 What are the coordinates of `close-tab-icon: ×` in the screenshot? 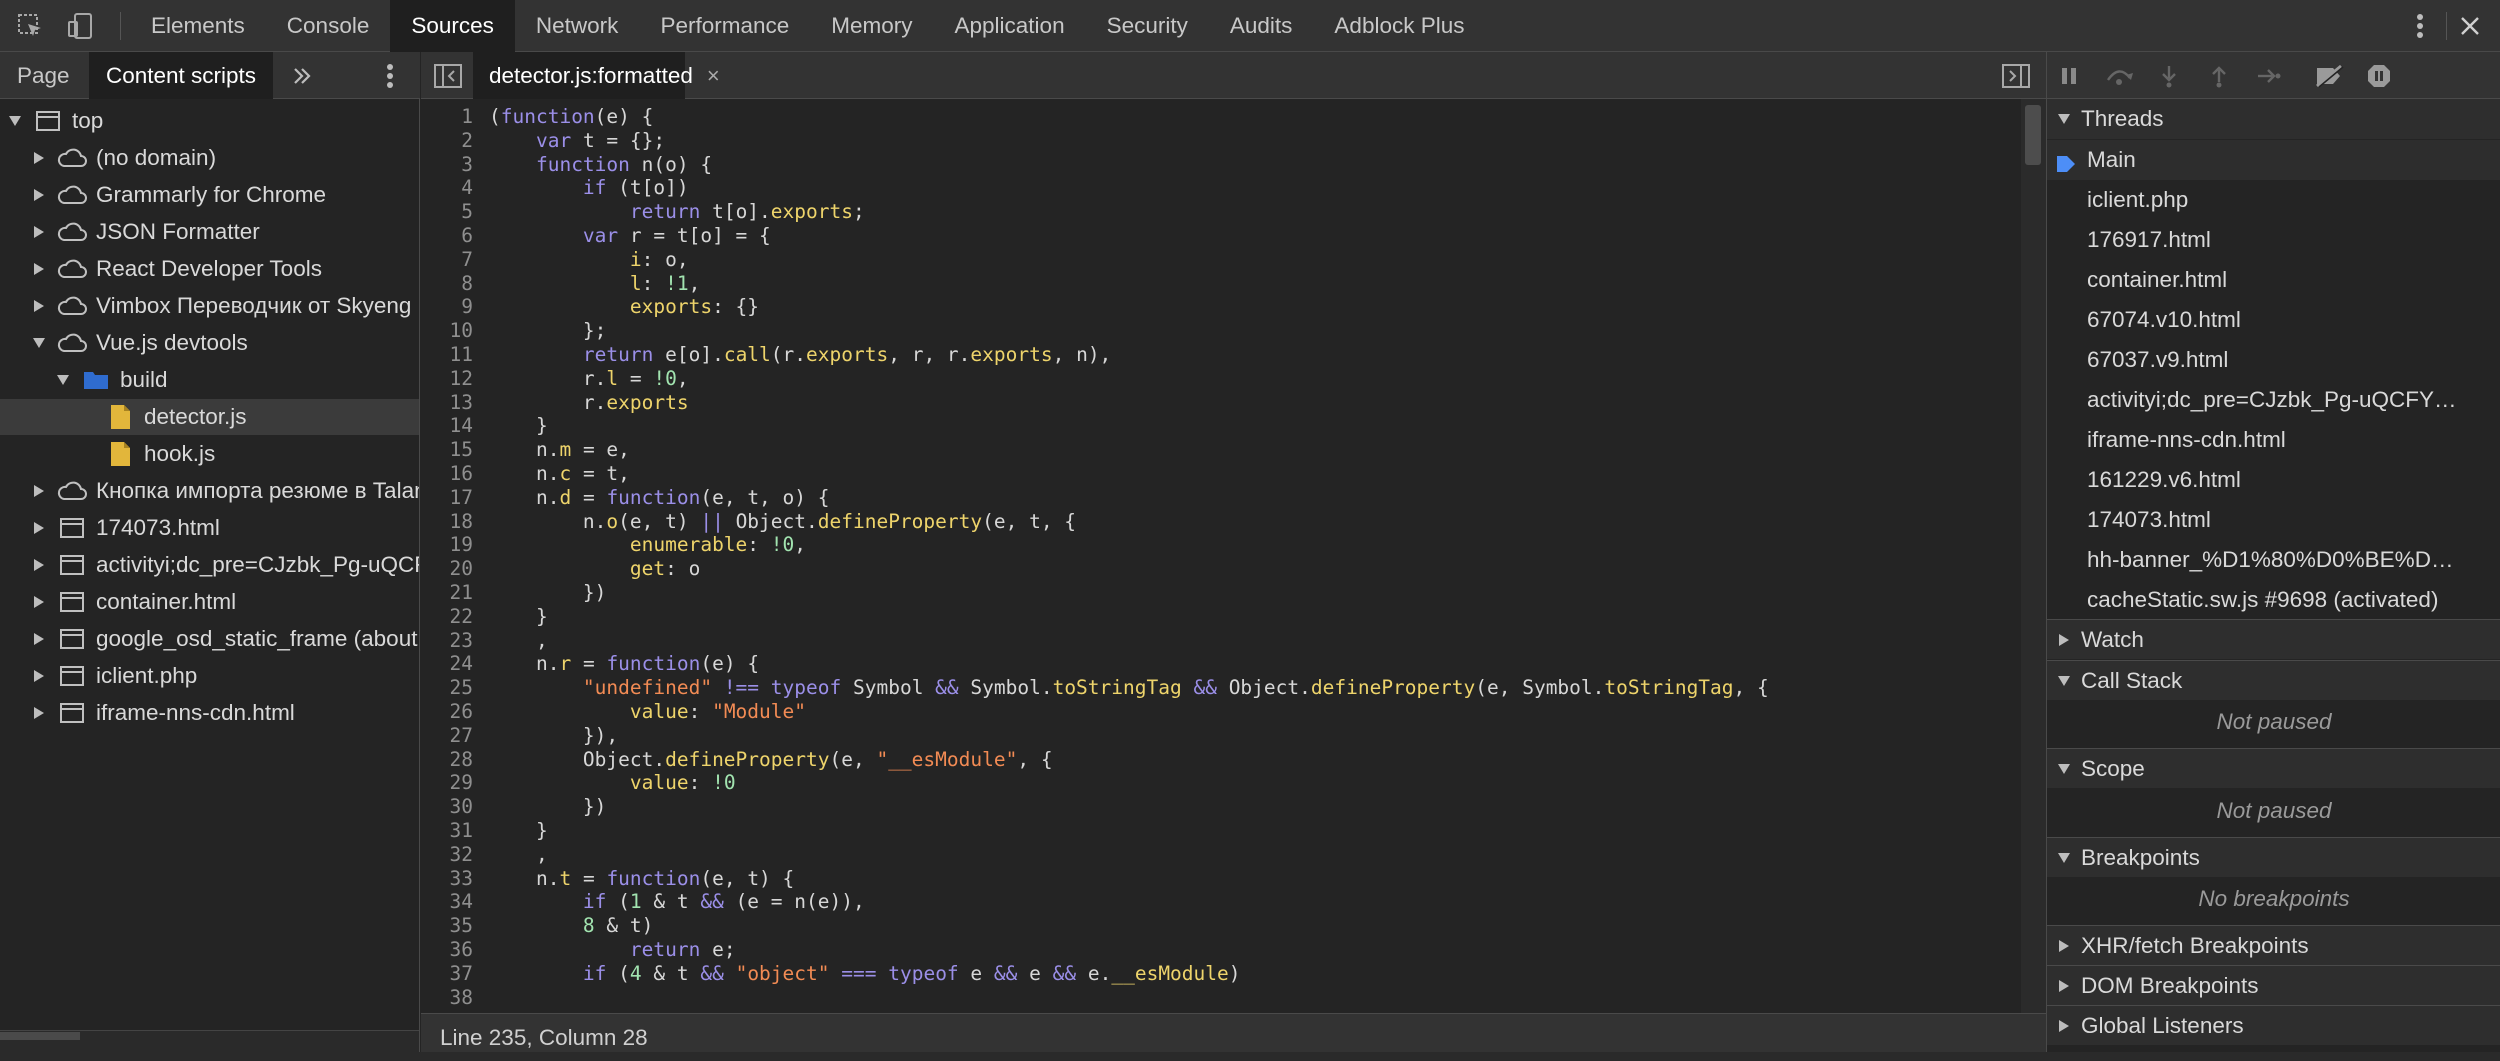 It's located at (713, 76).